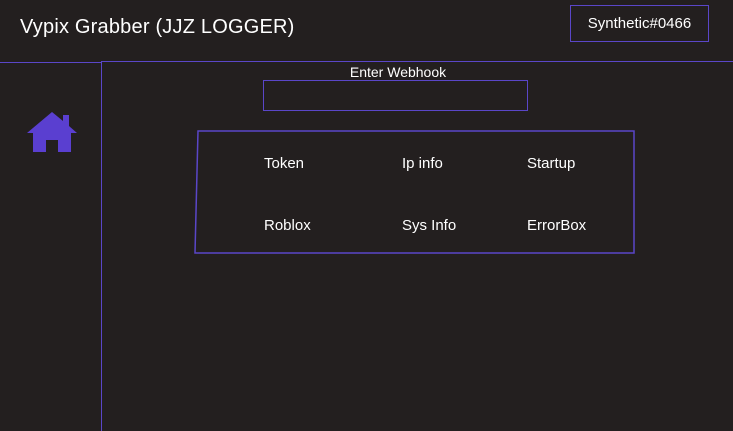 The width and height of the screenshot is (733, 431). Describe the element at coordinates (417, 61) in the screenshot. I see `header-divider-right` at that location.